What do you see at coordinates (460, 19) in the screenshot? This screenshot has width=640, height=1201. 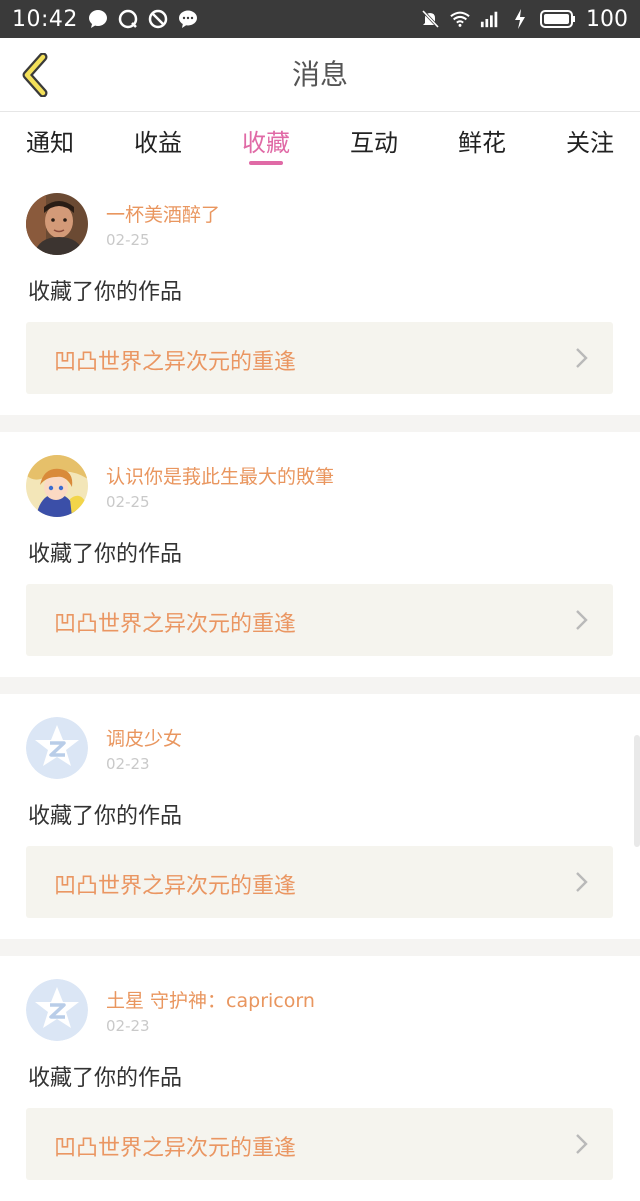 I see `wifi-icon` at bounding box center [460, 19].